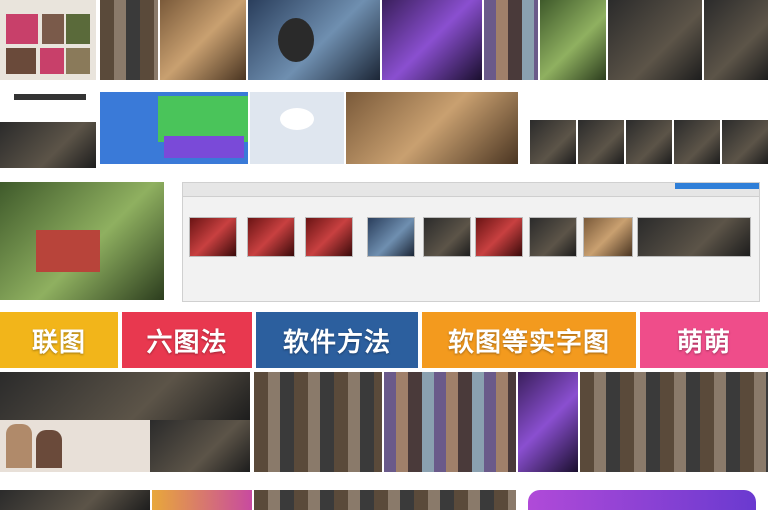 This screenshot has height=510, width=768. What do you see at coordinates (337, 340) in the screenshot?
I see `banner-blue: 软件方法` at bounding box center [337, 340].